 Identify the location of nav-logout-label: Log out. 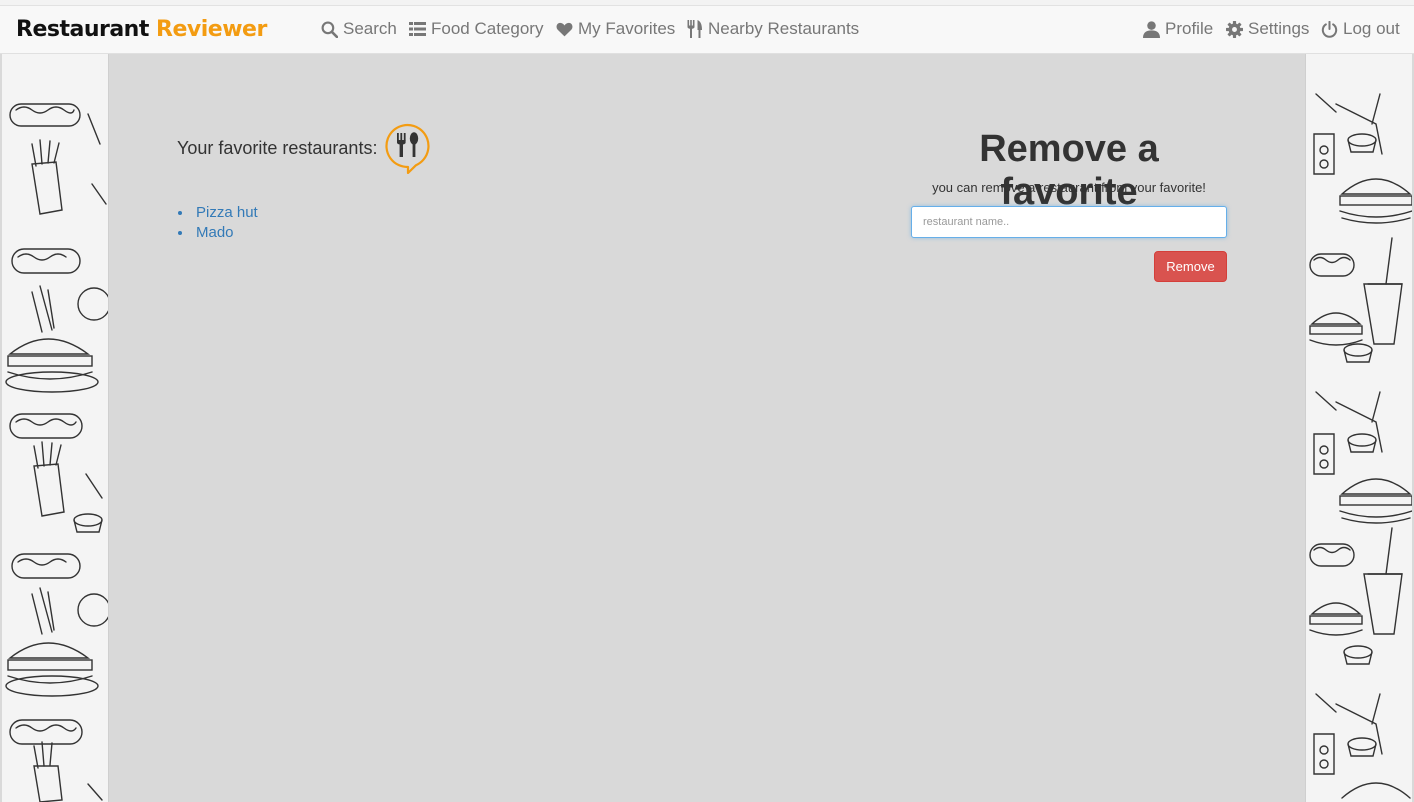
(1371, 28).